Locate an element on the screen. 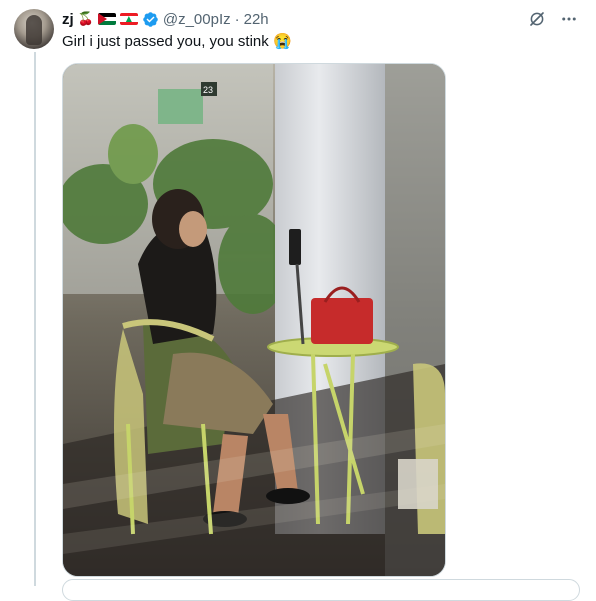  lebanon-flag-icon is located at coordinates (128, 19).